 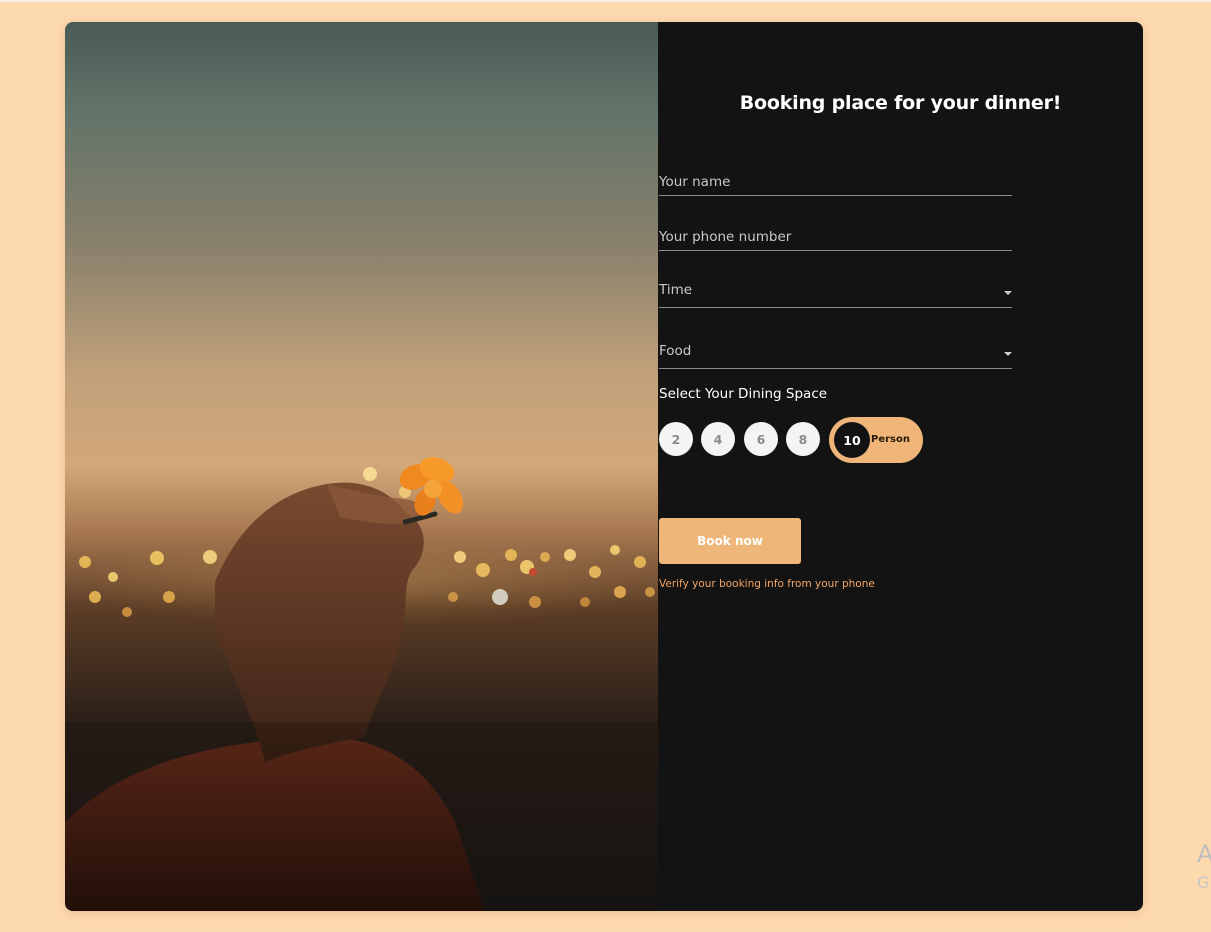 What do you see at coordinates (767, 584) in the screenshot?
I see `verify-note: Verify your booking info from your phone` at bounding box center [767, 584].